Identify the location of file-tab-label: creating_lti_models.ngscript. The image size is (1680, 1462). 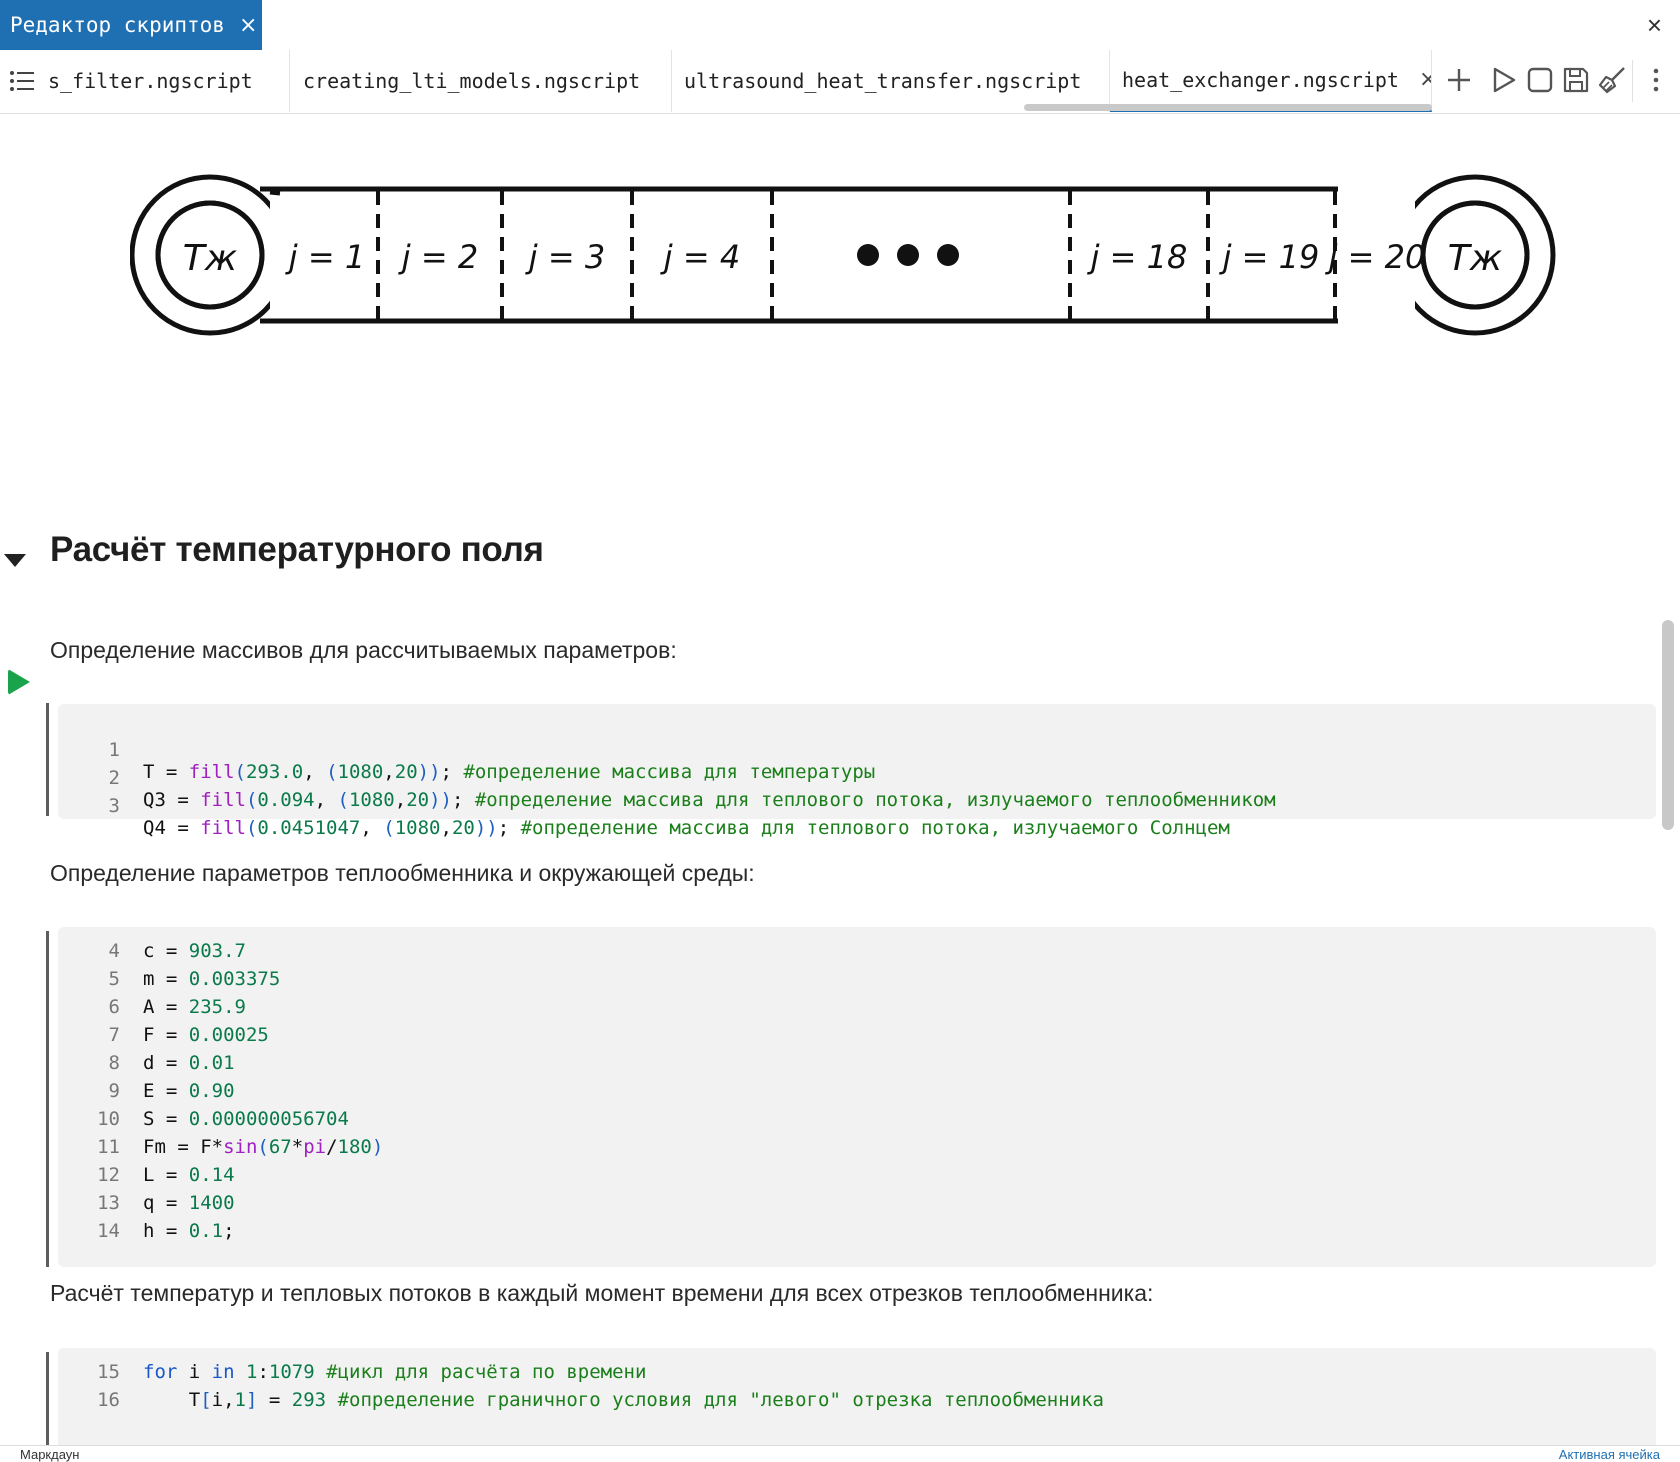
(472, 81).